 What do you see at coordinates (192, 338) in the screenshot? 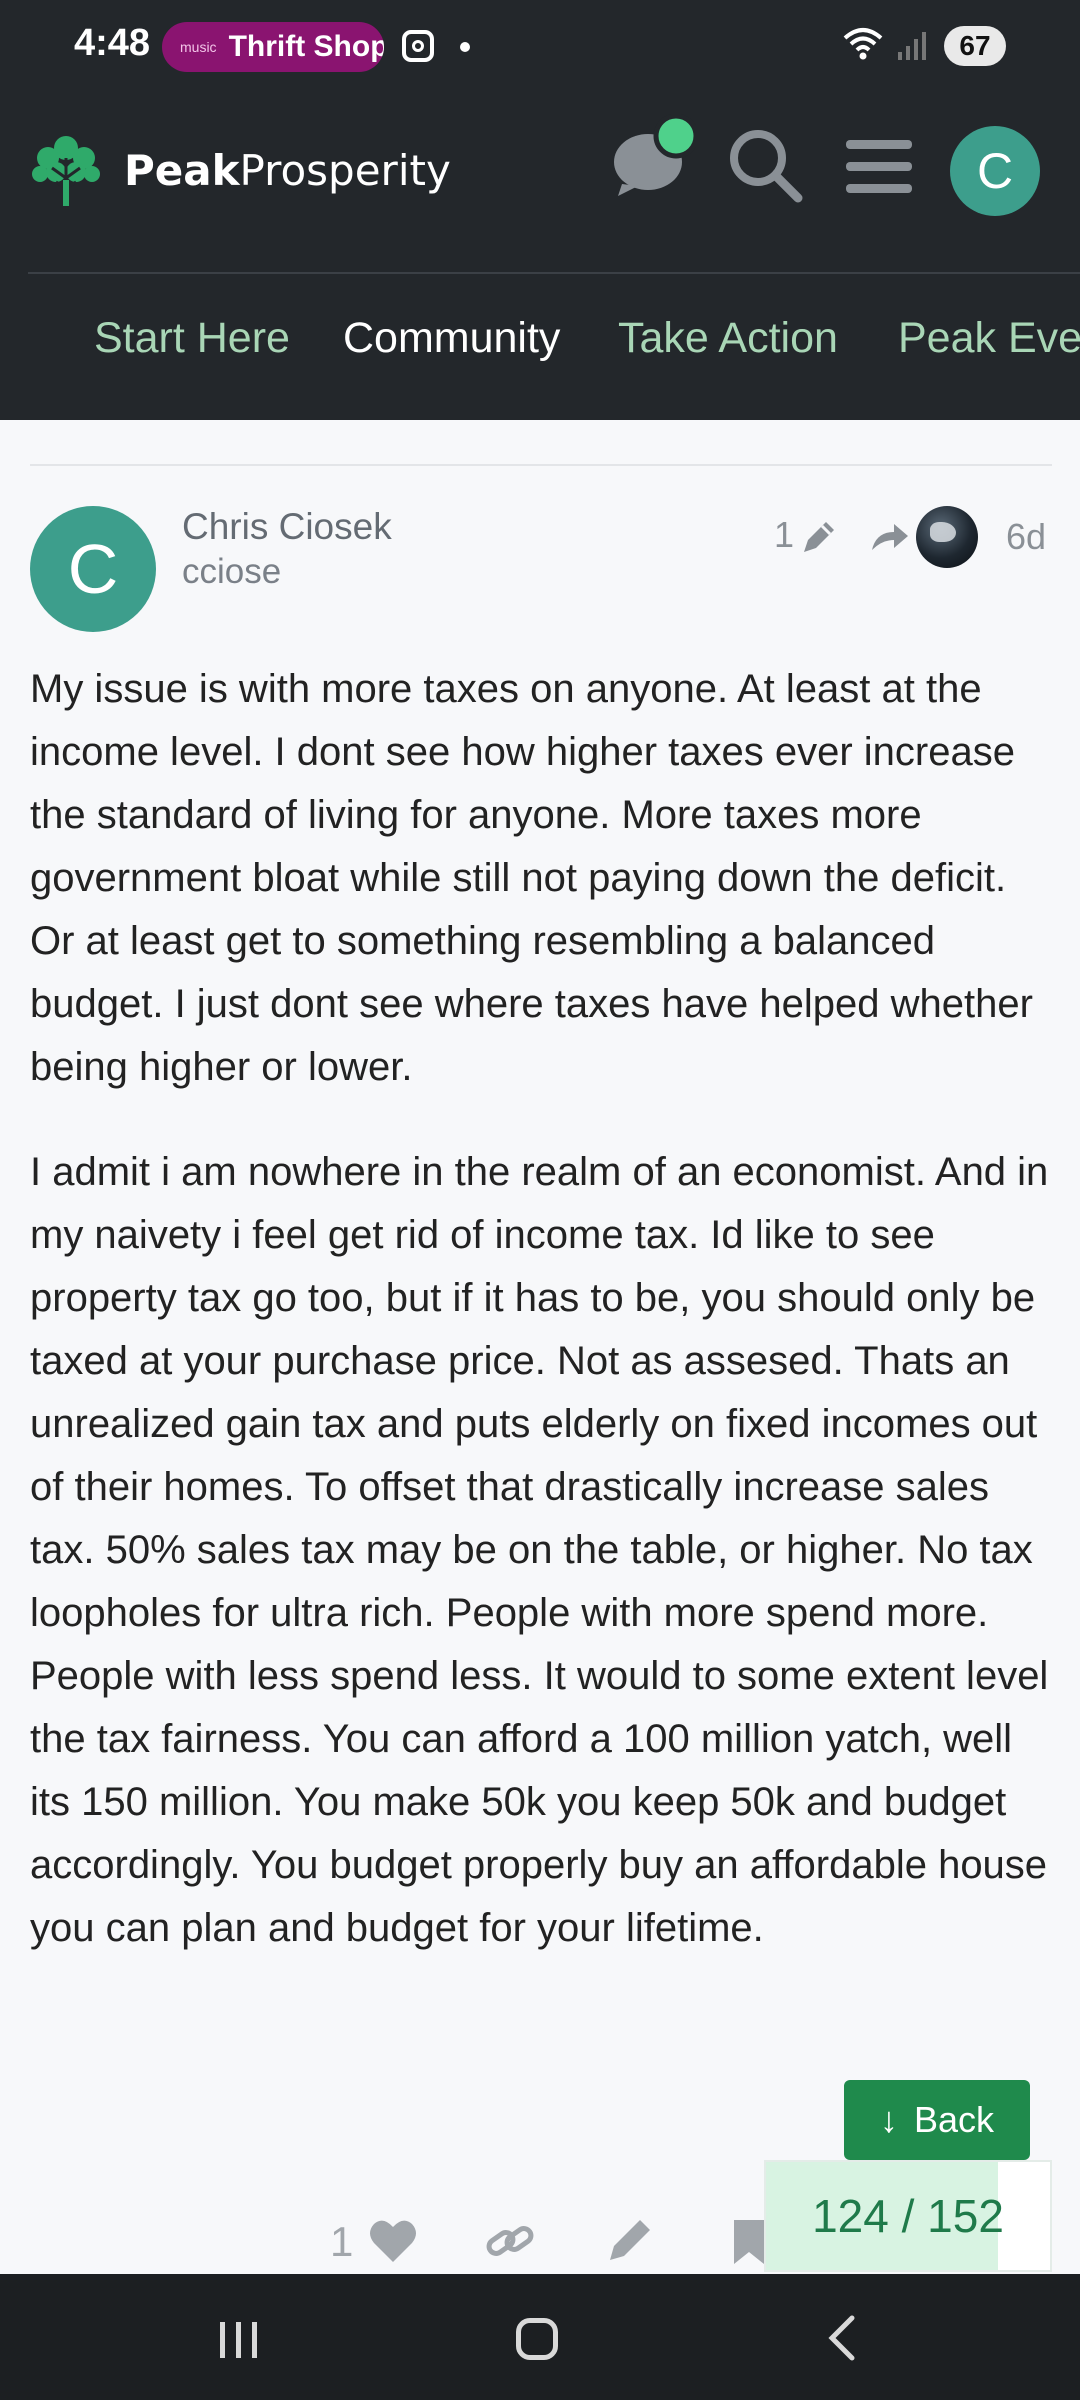
I see `nav-start-here: Start Here` at bounding box center [192, 338].